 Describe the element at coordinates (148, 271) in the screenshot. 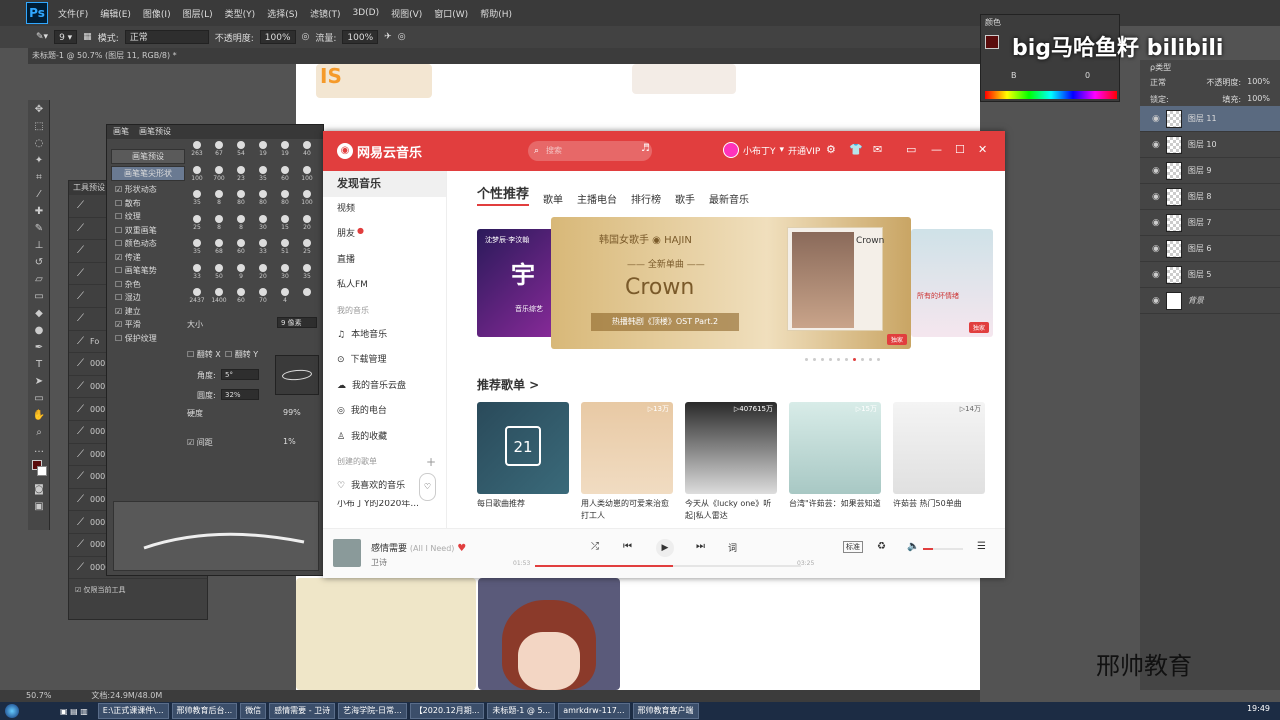

I see `brush-option: ☐ 画笔笔势` at that location.